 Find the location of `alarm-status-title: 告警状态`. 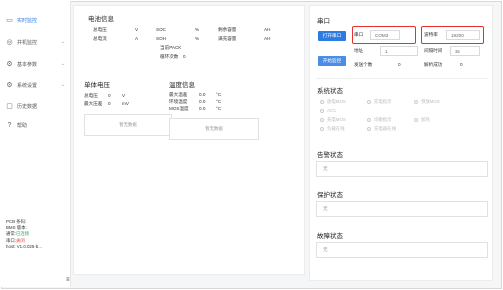

alarm-status-title: 告警状态 is located at coordinates (330, 155).